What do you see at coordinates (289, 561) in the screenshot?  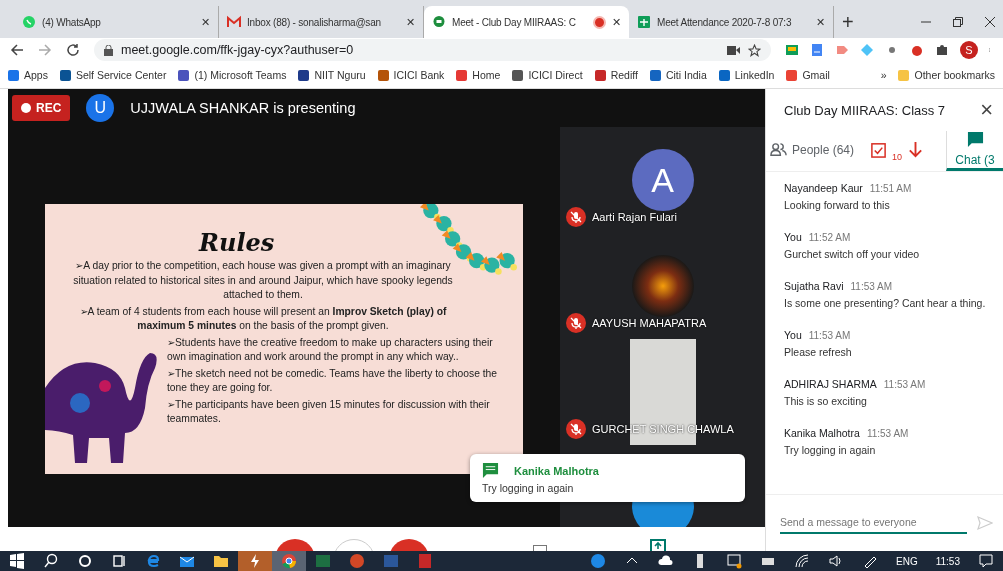 I see `chrome-icon` at bounding box center [289, 561].